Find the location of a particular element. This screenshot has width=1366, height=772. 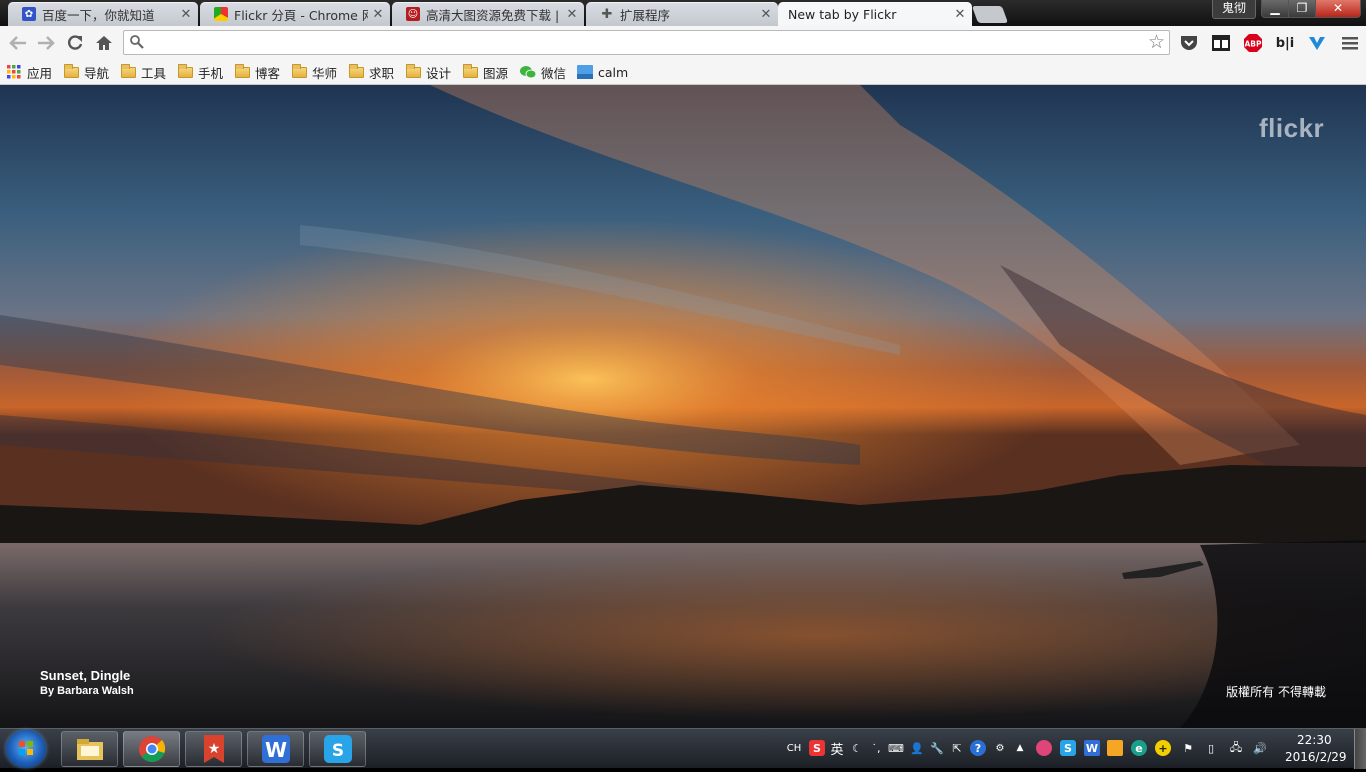

network-icon: 🖧 is located at coordinates (1236, 748).